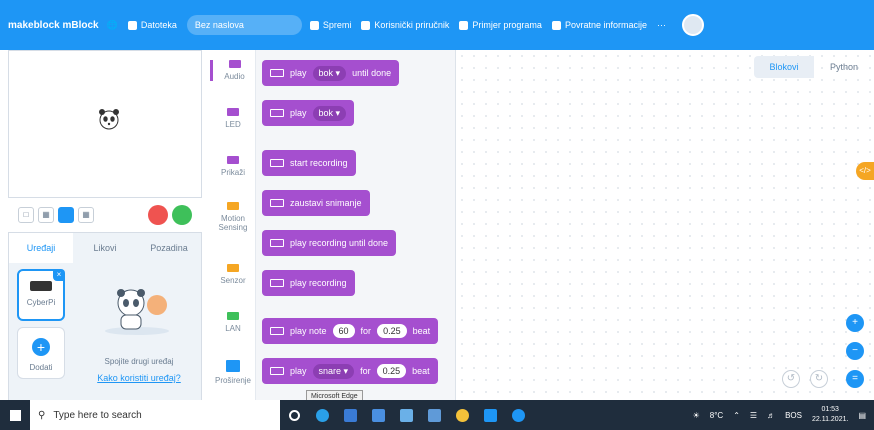  What do you see at coordinates (233, 70) in the screenshot?
I see `category-audio: Audio` at bounding box center [233, 70].